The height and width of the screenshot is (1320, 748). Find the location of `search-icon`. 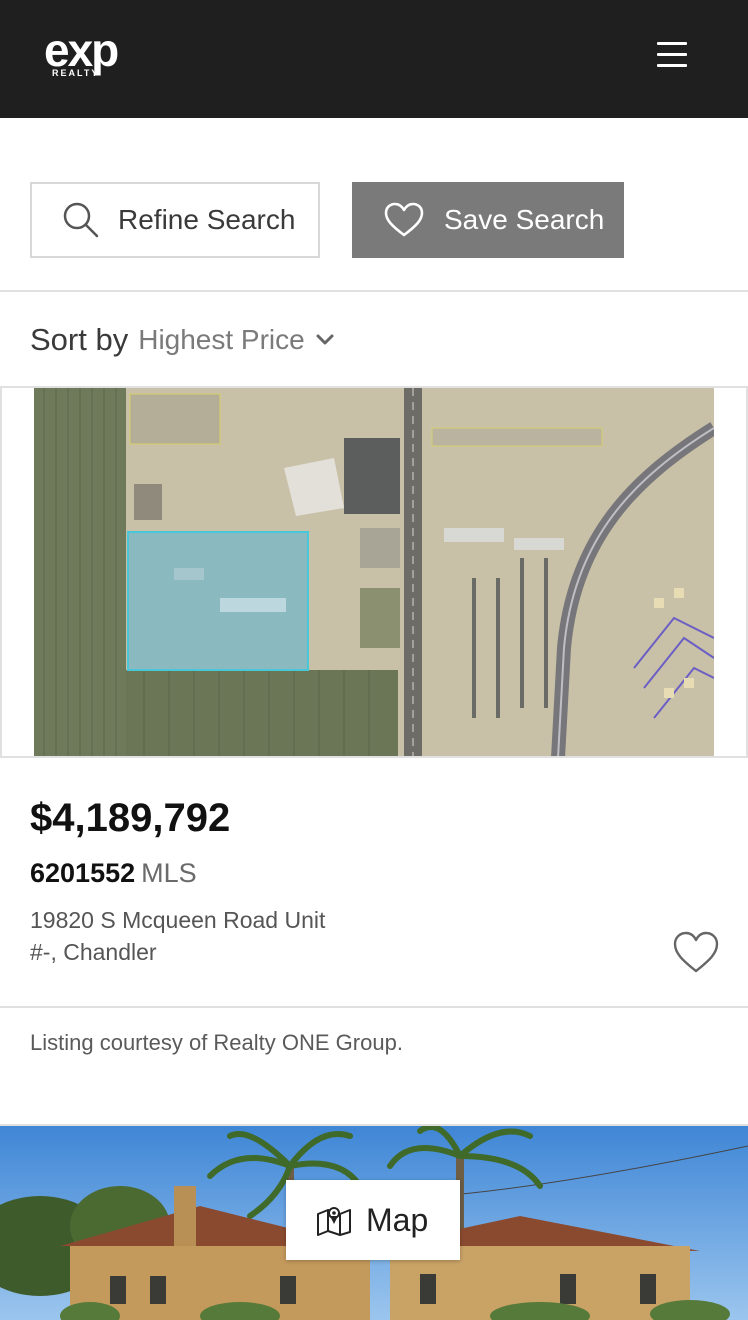

search-icon is located at coordinates (81, 220).